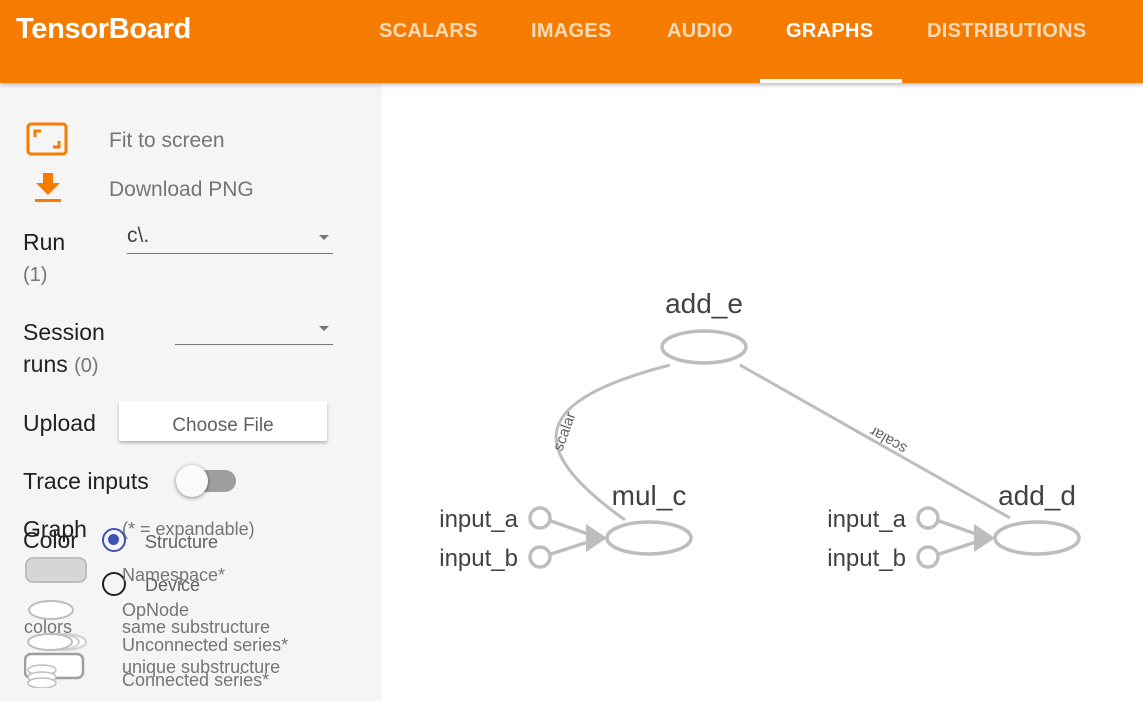 The height and width of the screenshot is (706, 1143). Describe the element at coordinates (1006, 31) in the screenshot. I see `tab-distributions: DISTRIBUTIONS` at that location.